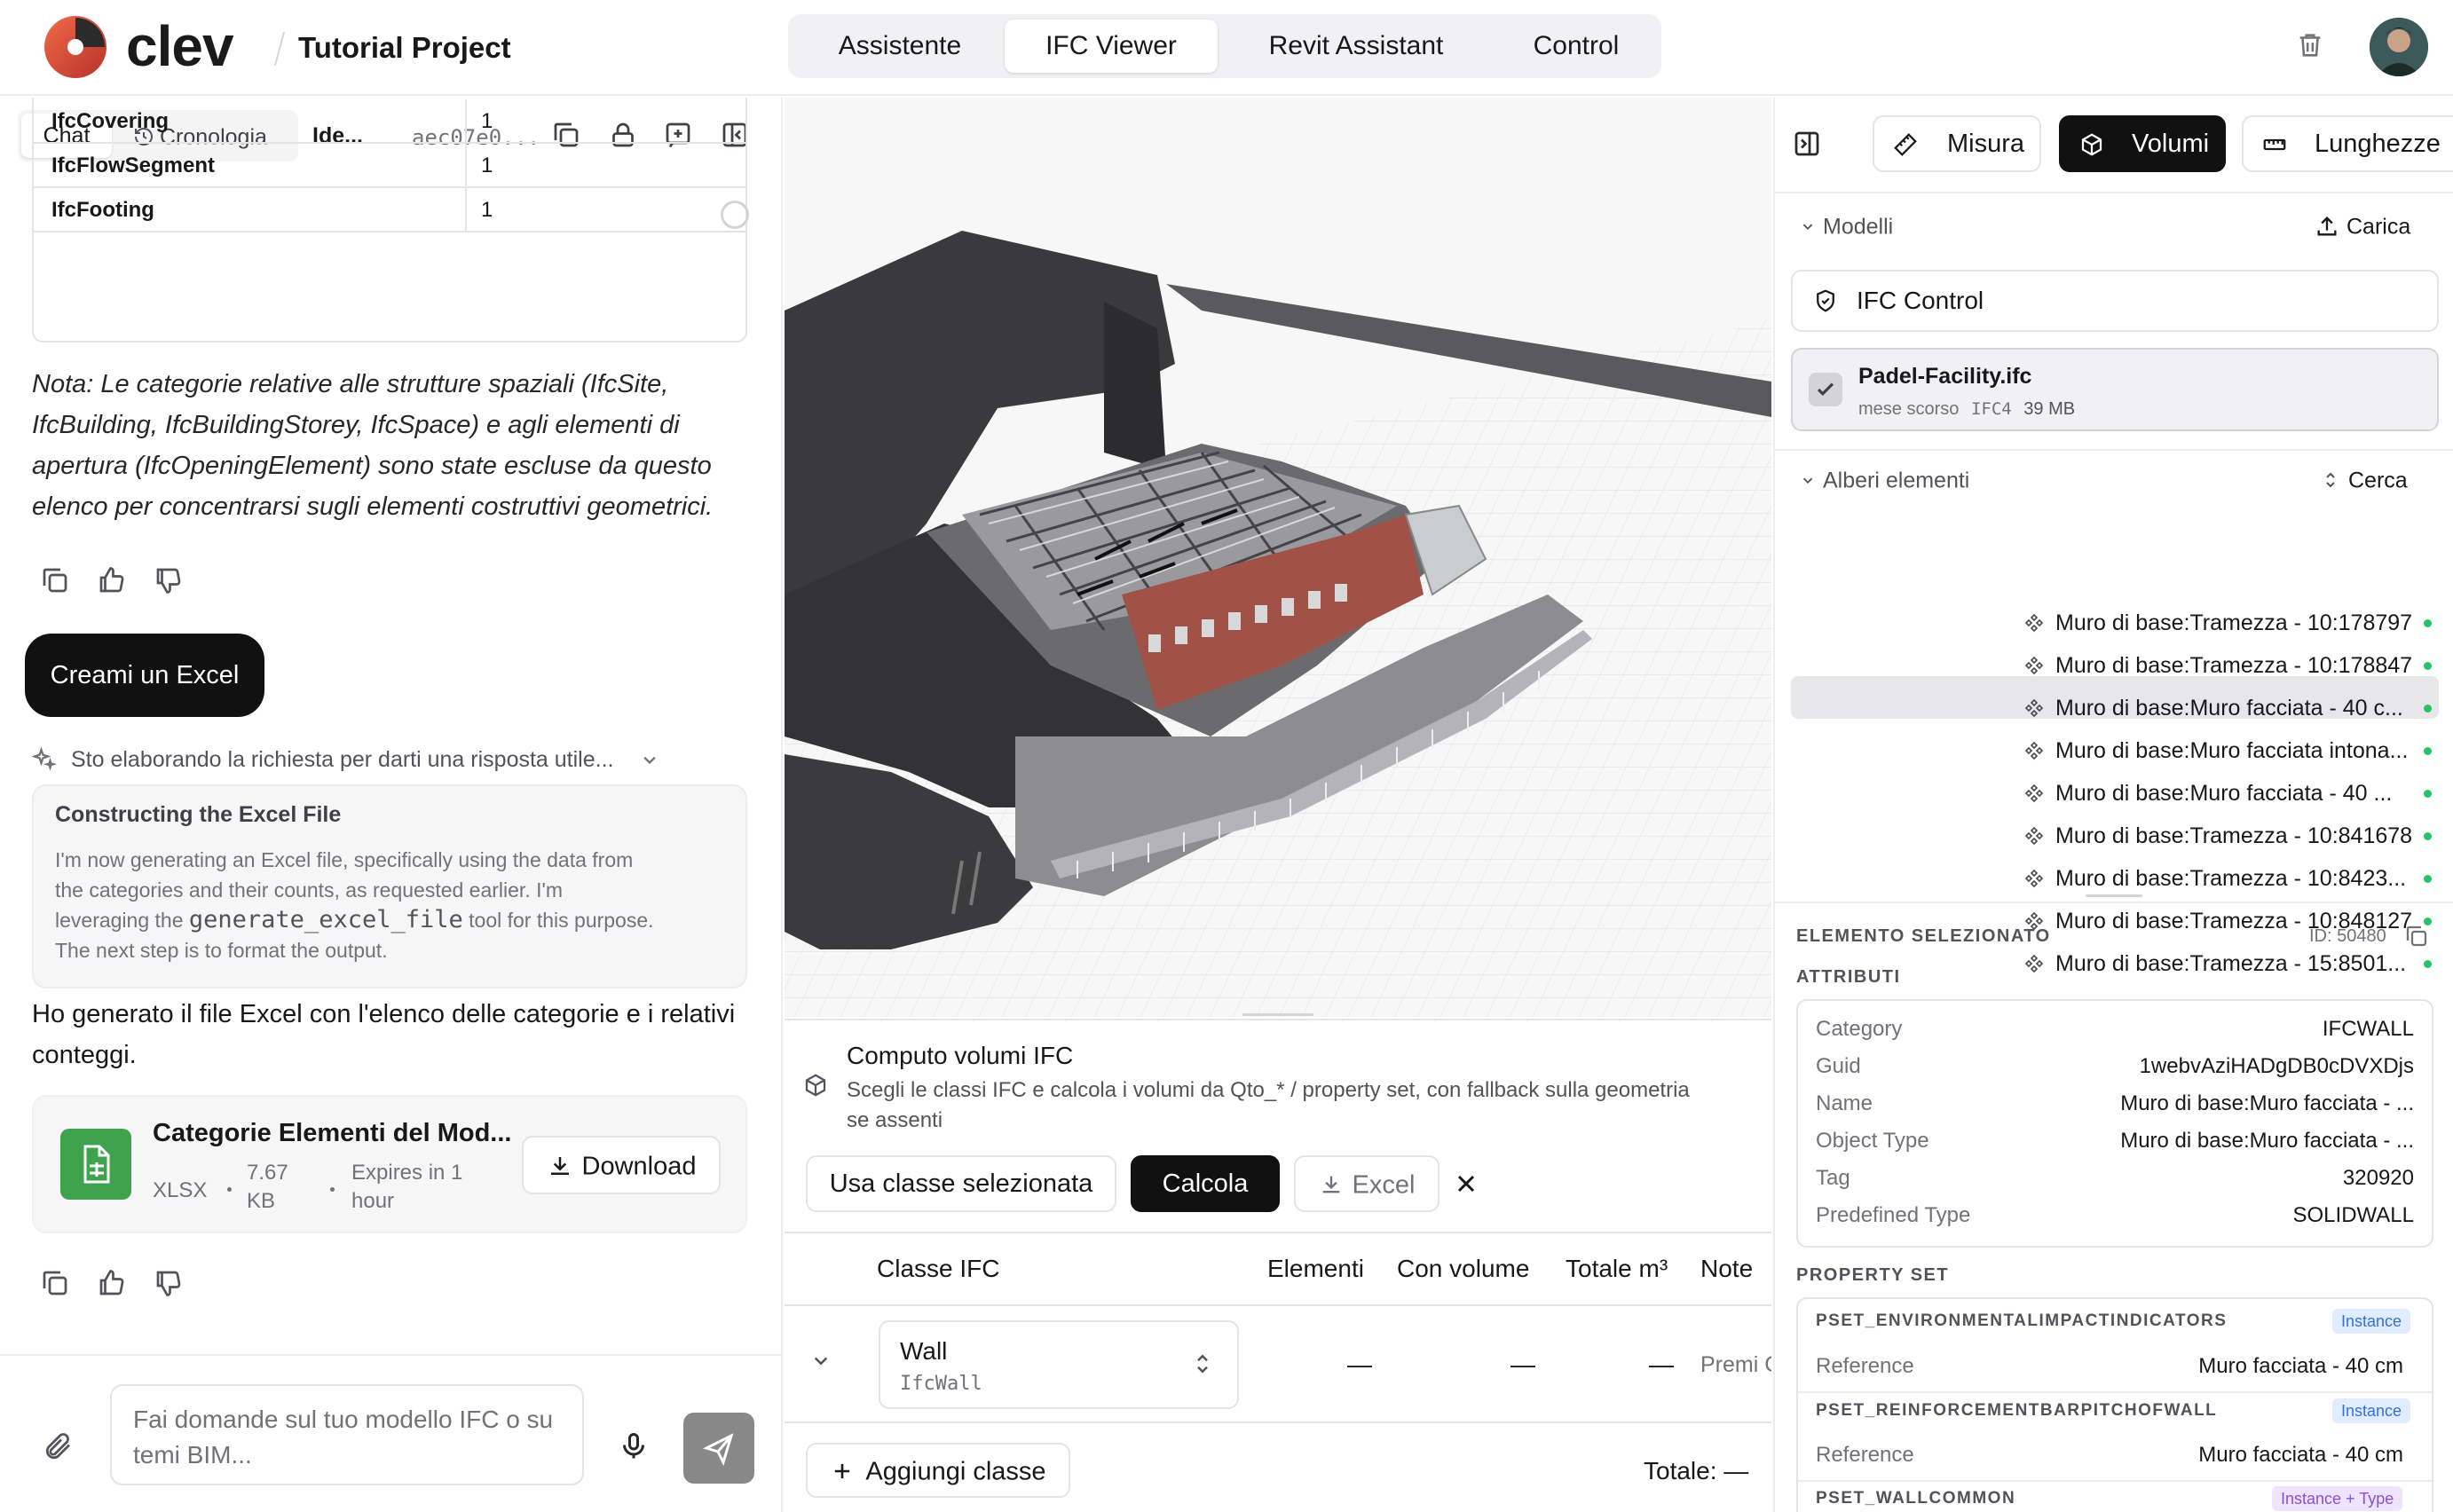 The height and width of the screenshot is (1512, 2453). Describe the element at coordinates (2232, 623) in the screenshot. I see `tree-item: Muro di base:Tramezza - 10:178797` at that location.